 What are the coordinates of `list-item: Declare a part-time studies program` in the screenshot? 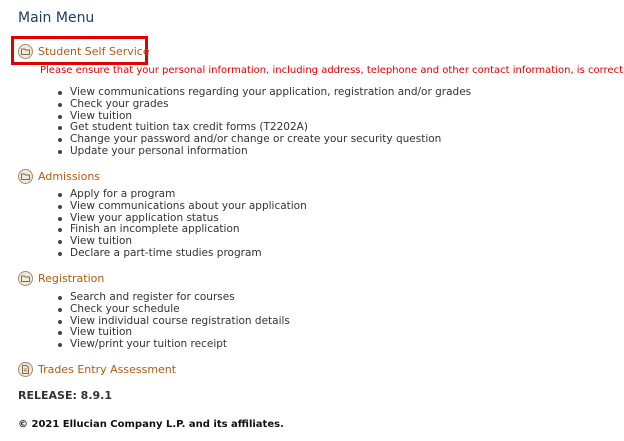 It's located at (182, 253).